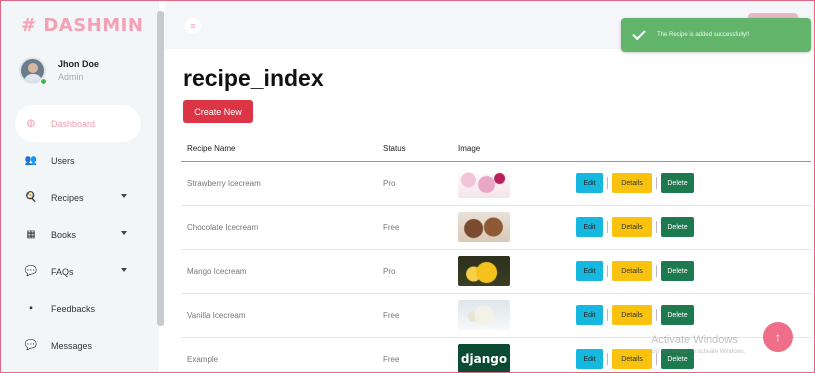 Image resolution: width=815 pixels, height=373 pixels. What do you see at coordinates (511, 354) in the screenshot?
I see `image-cell: django` at bounding box center [511, 354].